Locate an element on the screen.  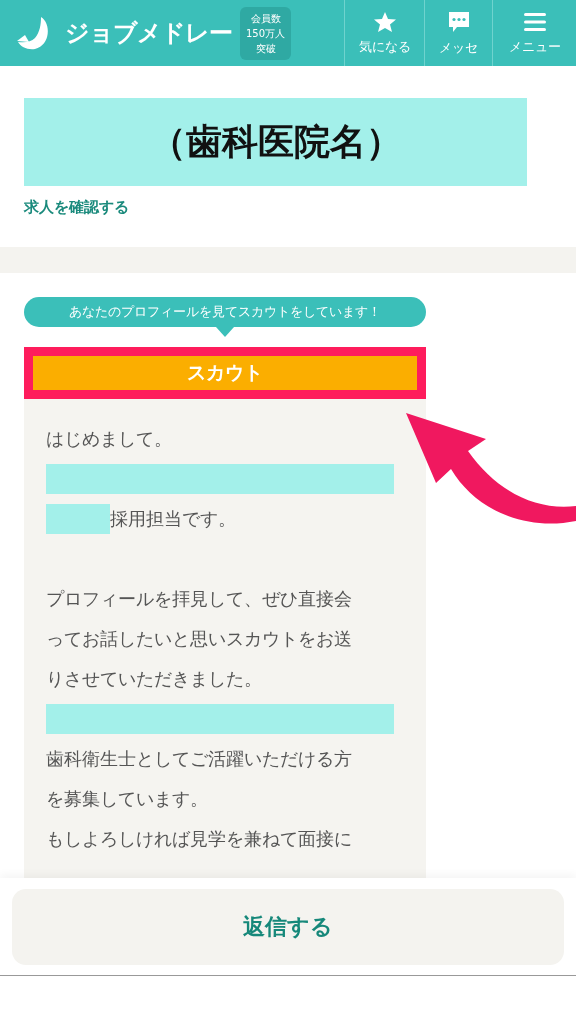
clinic-name: （歯科医院名） is located at coordinates (275, 142).